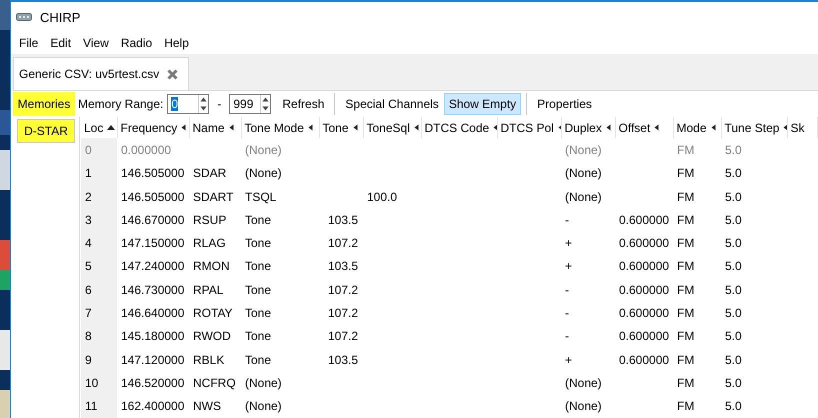 Image resolution: width=818 pixels, height=418 pixels. I want to click on side-tab: D-STAR, so click(46, 131).